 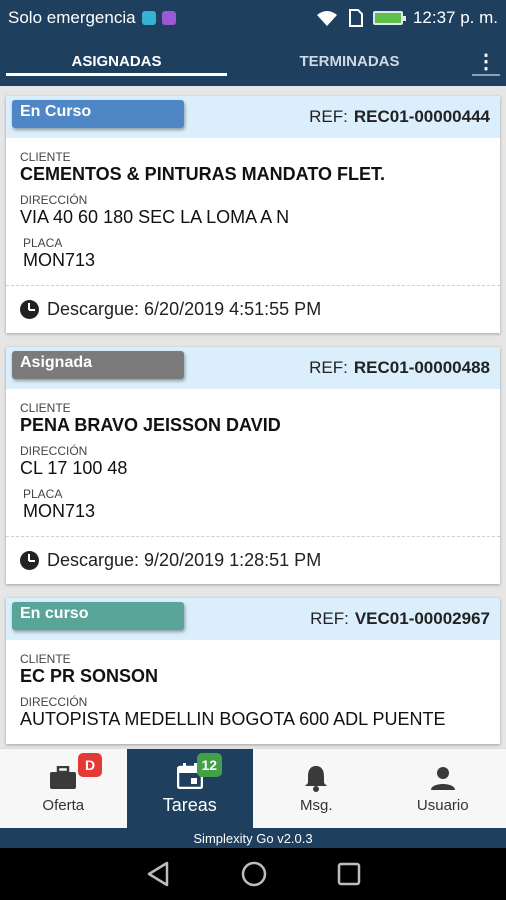 I want to click on back-icon, so click(x=158, y=874).